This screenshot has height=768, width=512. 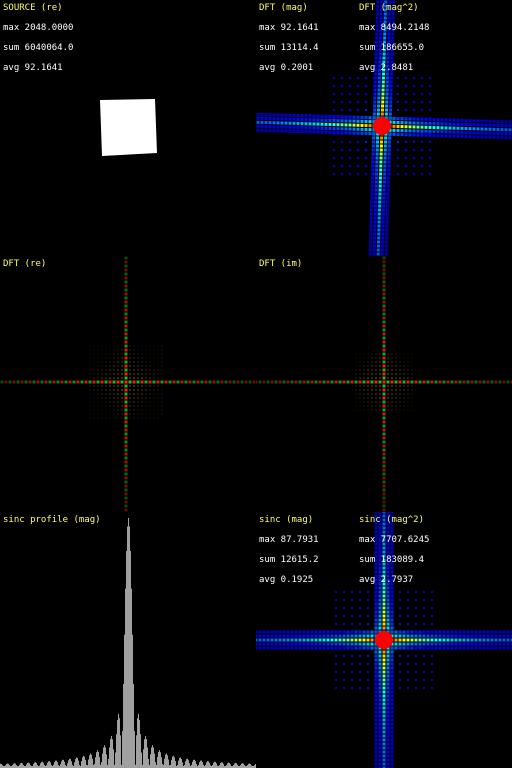 What do you see at coordinates (286, 68) in the screenshot?
I see `dft-mag-avg: avg 0.2001` at bounding box center [286, 68].